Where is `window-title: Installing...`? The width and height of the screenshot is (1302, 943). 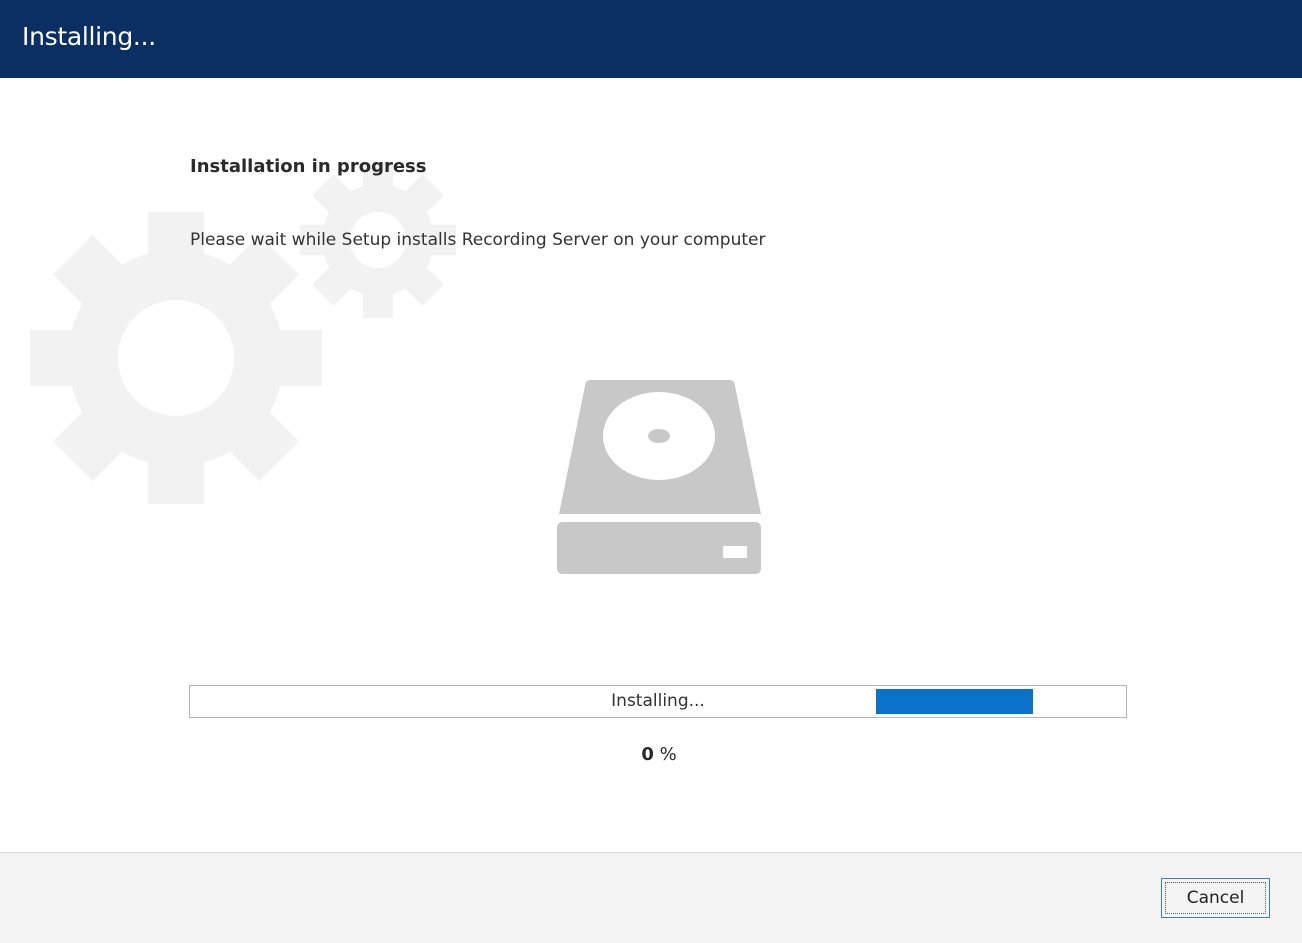
window-title: Installing... is located at coordinates (89, 36).